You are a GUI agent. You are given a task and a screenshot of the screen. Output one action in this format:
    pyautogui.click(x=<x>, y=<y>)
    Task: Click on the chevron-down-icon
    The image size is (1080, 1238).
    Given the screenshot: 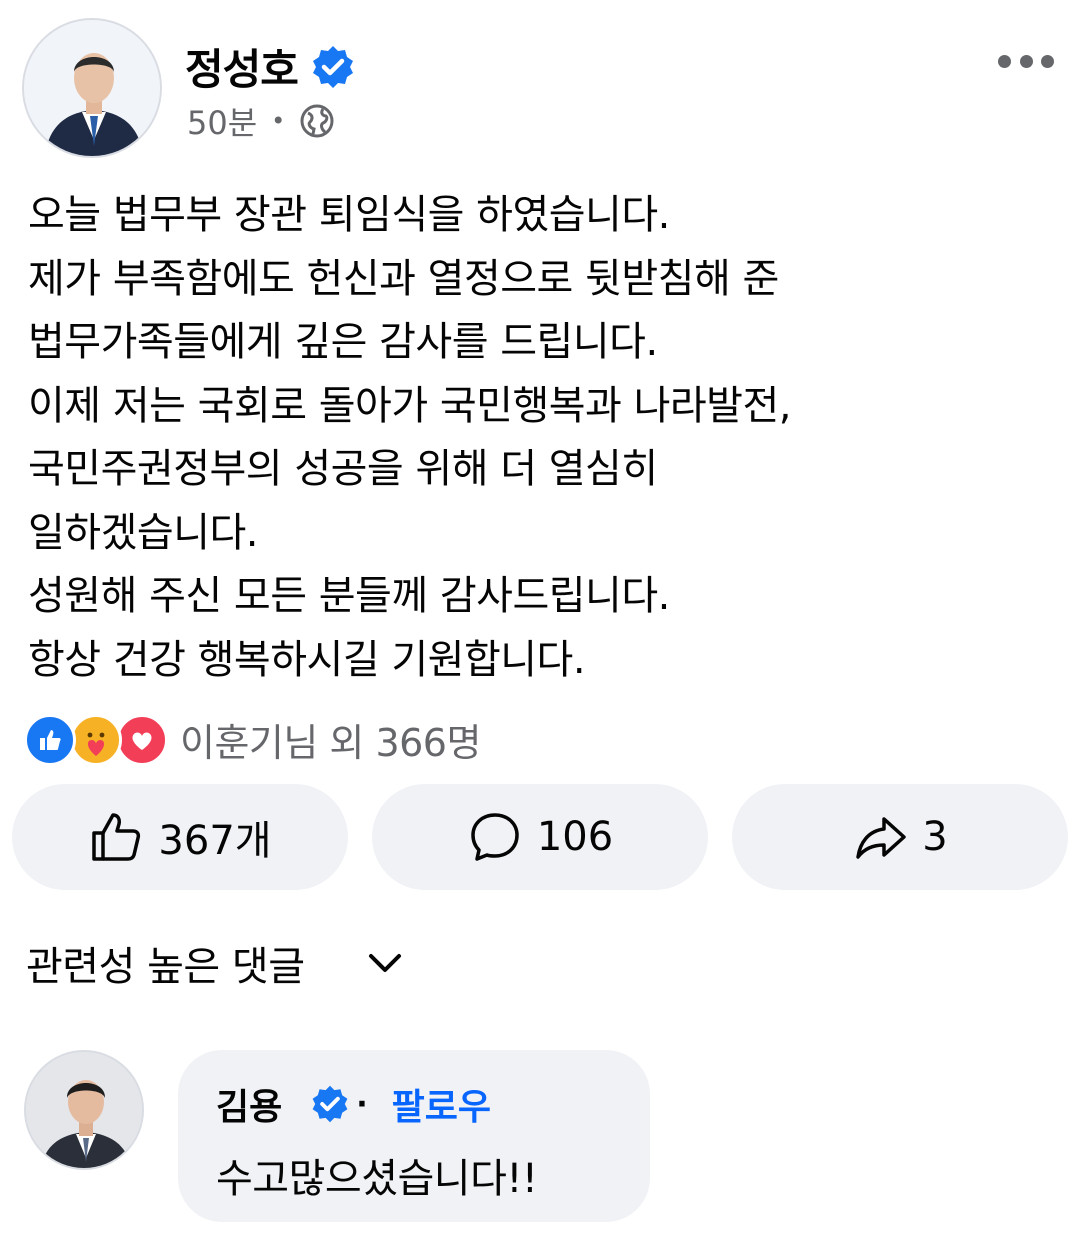 What is the action you would take?
    pyautogui.click(x=384, y=963)
    